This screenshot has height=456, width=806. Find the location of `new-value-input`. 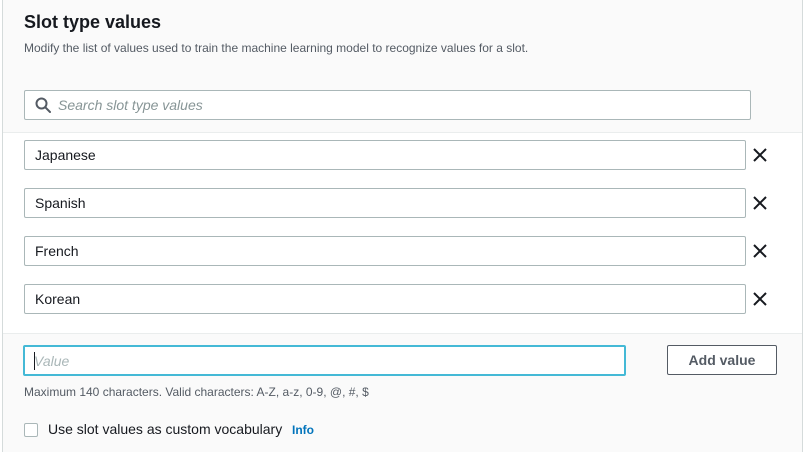

new-value-input is located at coordinates (324, 361).